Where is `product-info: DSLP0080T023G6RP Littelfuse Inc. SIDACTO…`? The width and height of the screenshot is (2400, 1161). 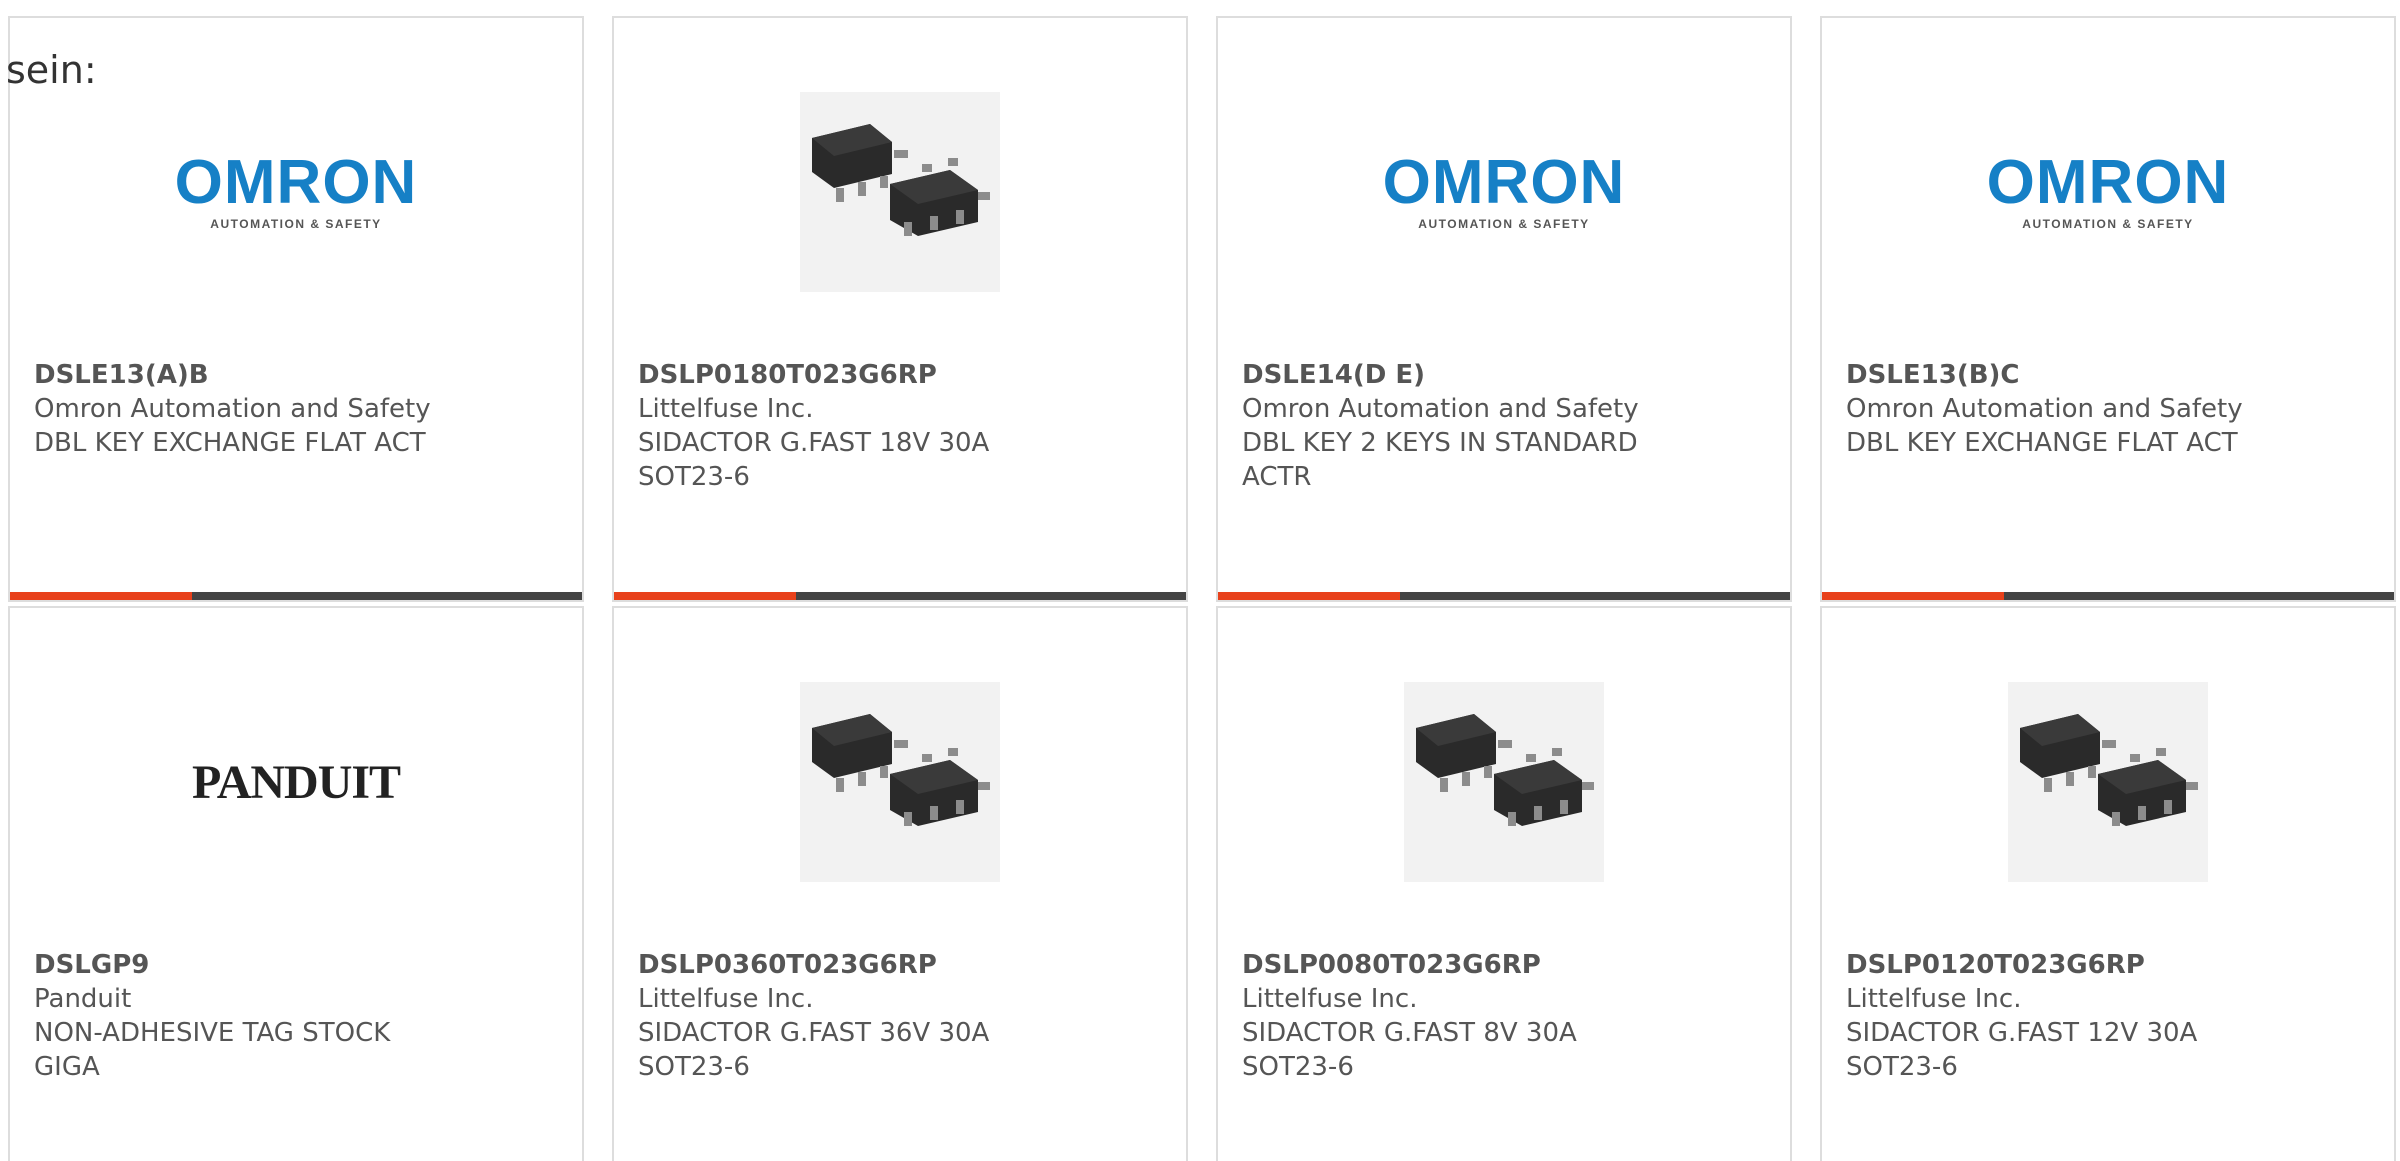
product-info: DSLP0080T023G6RP Littelfuse Inc. SIDACTO… is located at coordinates (1511, 1016).